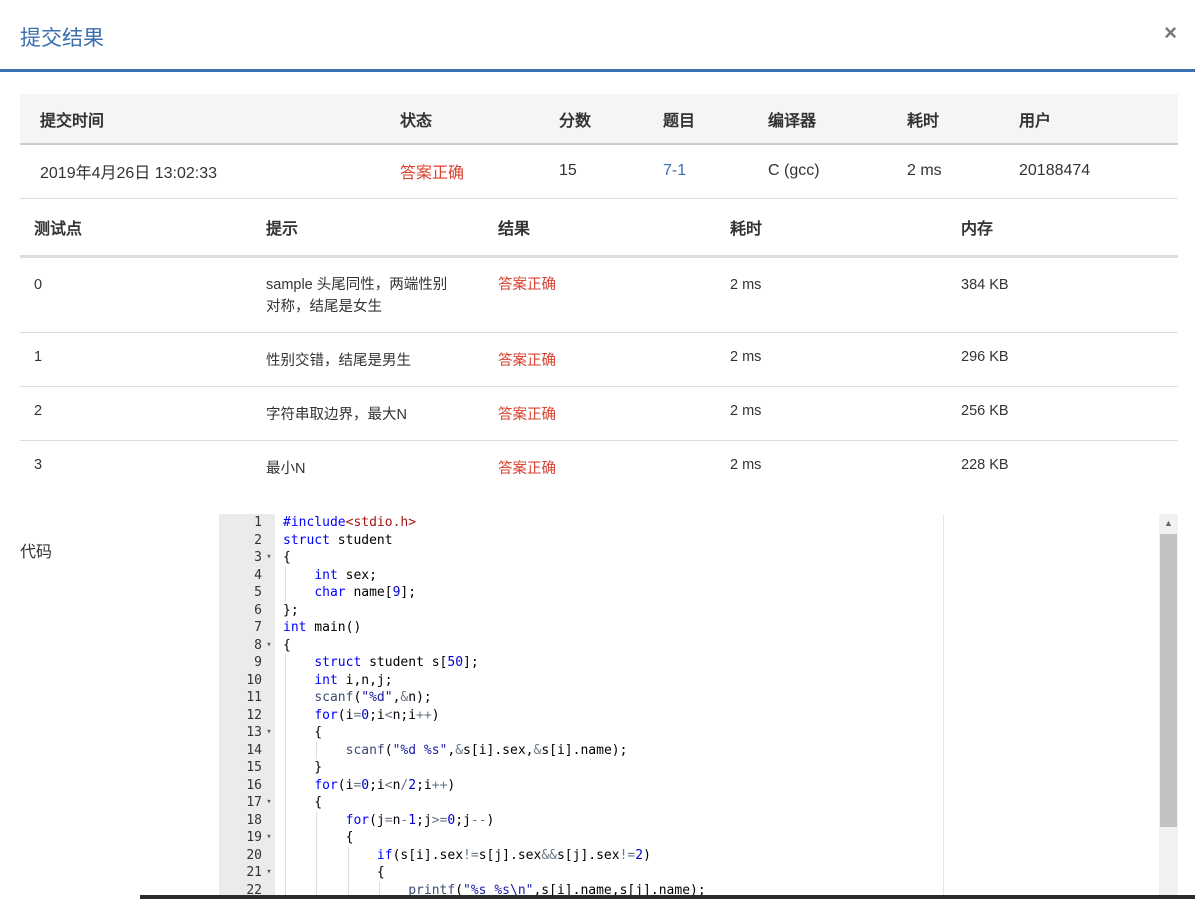  What do you see at coordinates (1168, 680) in the screenshot?
I see `scrollbar-thumb` at bounding box center [1168, 680].